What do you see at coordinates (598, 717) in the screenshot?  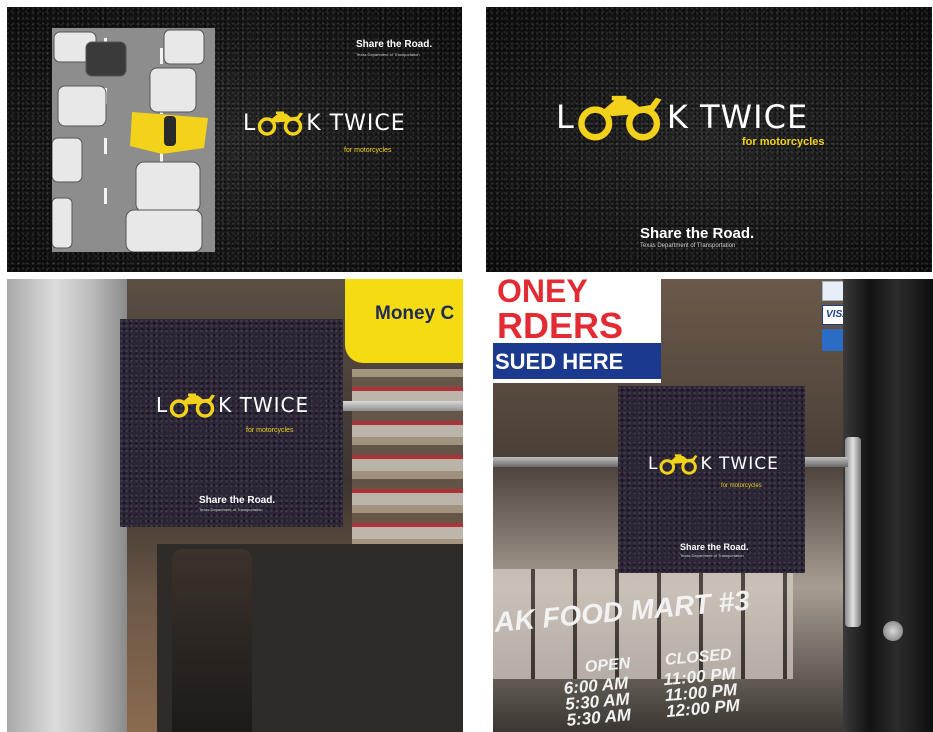 I see `hours-open-3: 5:30 AM` at bounding box center [598, 717].